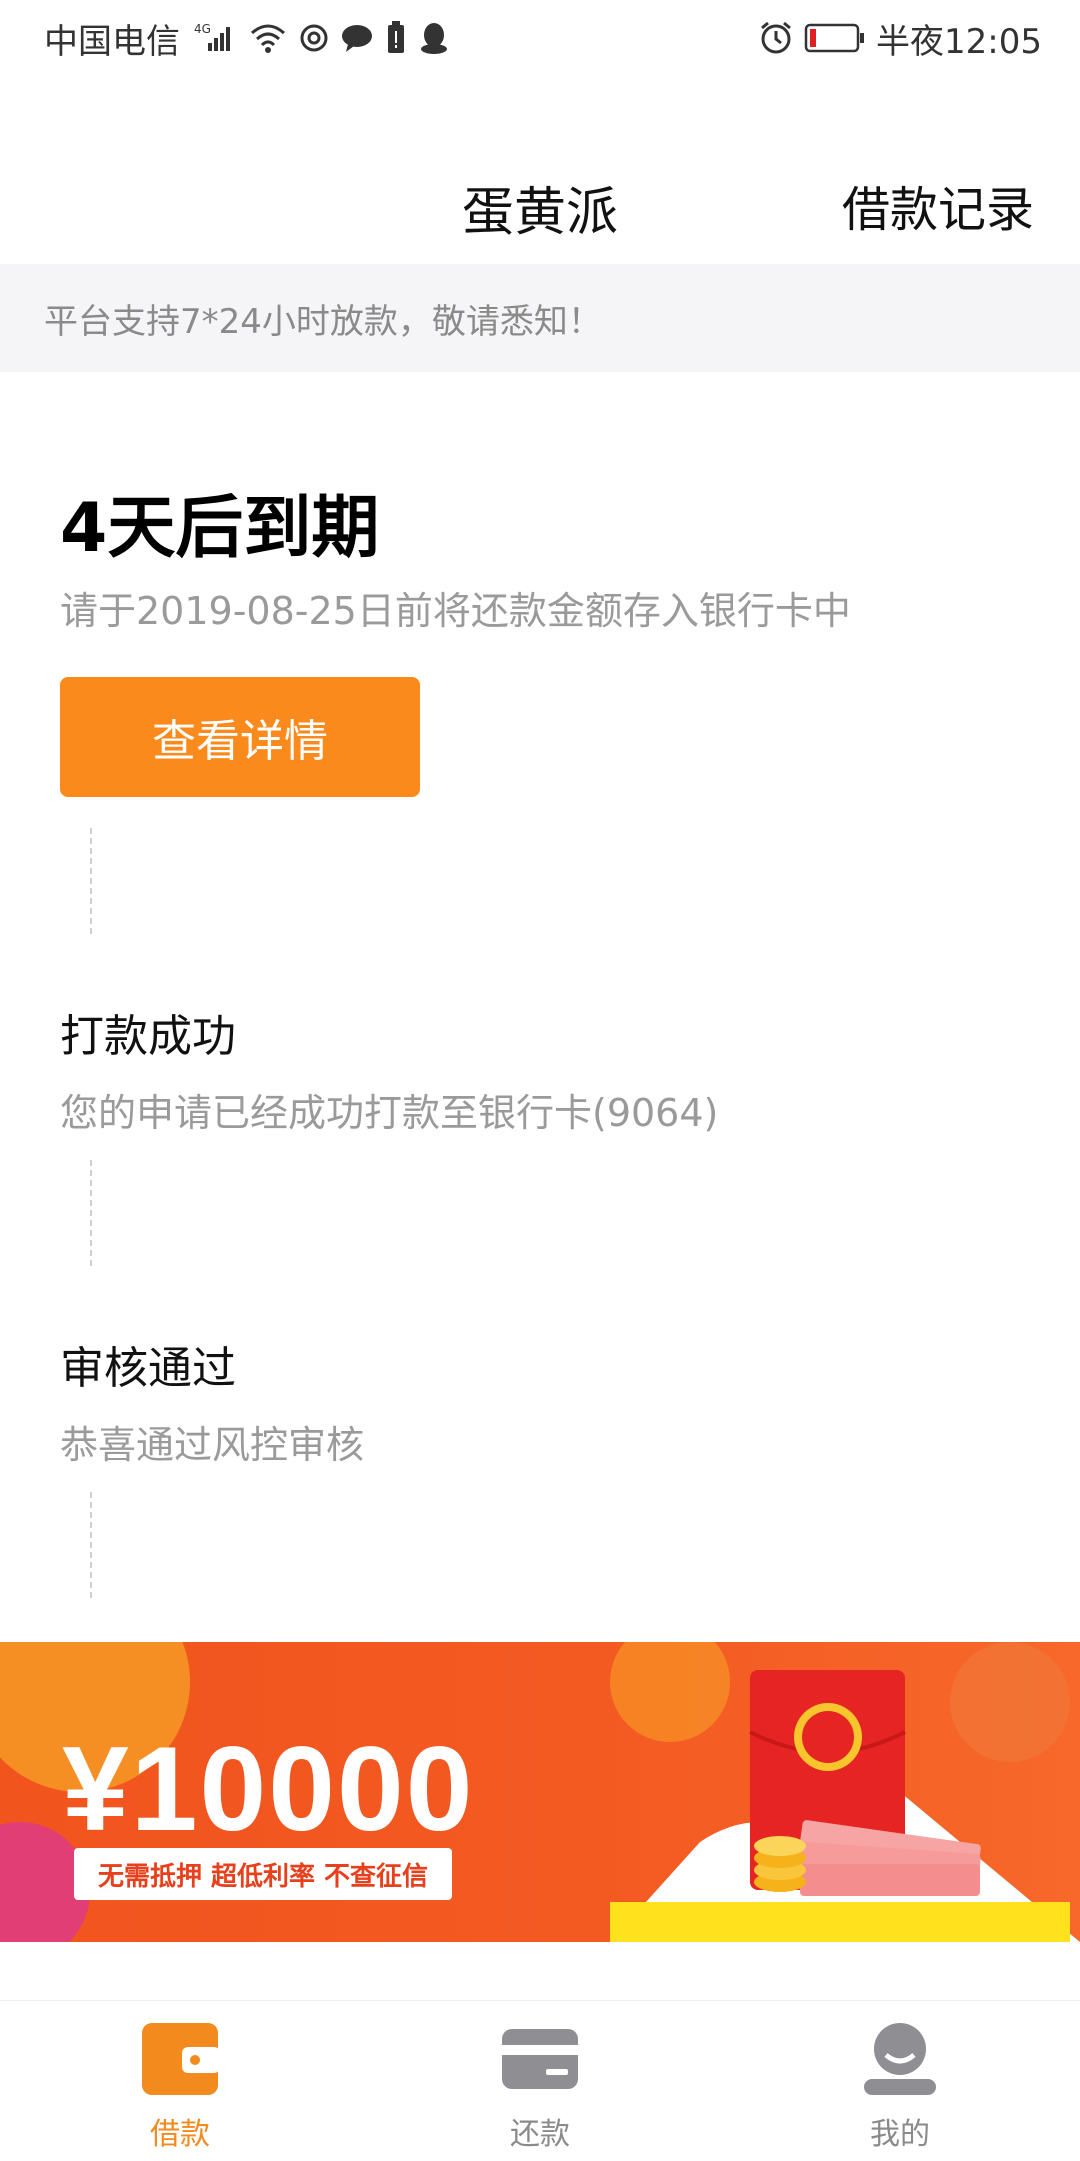  Describe the element at coordinates (148, 1036) in the screenshot. I see `step-payment-title: 打款成功` at that location.